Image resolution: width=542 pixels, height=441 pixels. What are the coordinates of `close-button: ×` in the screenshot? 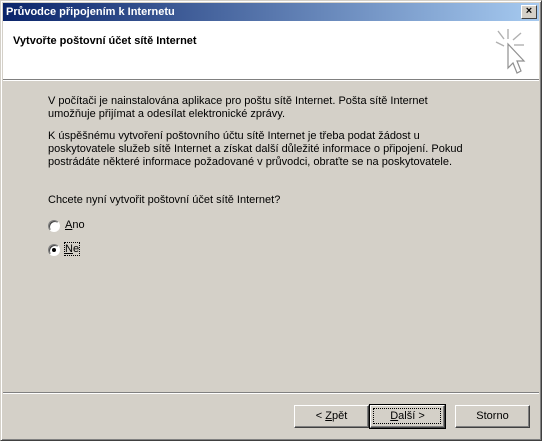 It's located at (529, 12).